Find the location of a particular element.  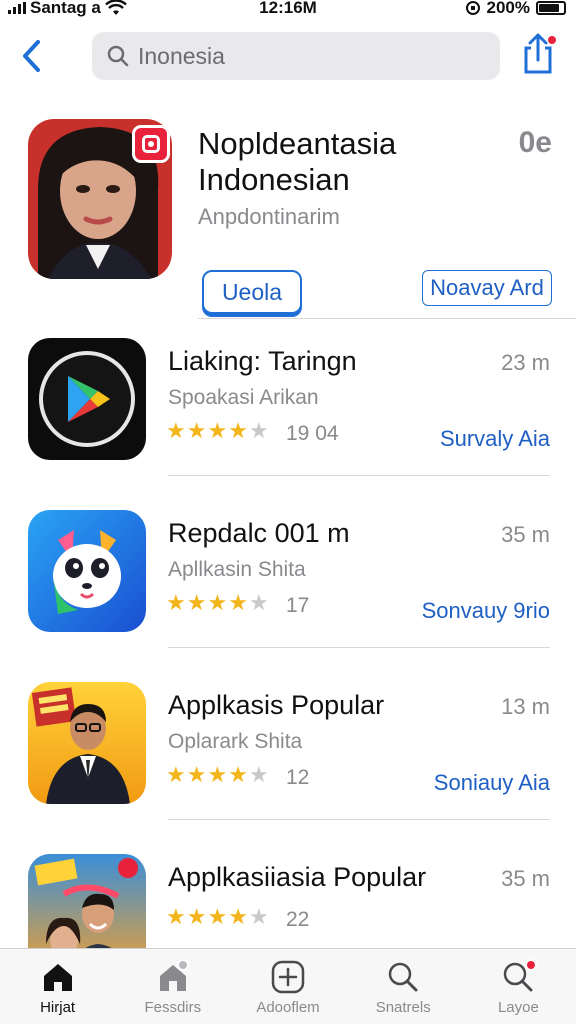

share-button is located at coordinates (538, 54).